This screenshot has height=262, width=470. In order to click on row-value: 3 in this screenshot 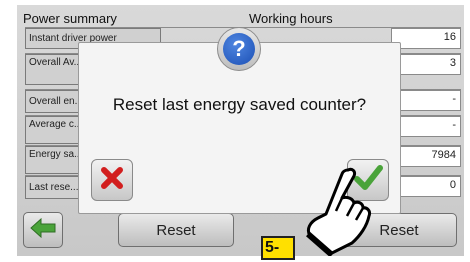, I will do `click(426, 64)`.